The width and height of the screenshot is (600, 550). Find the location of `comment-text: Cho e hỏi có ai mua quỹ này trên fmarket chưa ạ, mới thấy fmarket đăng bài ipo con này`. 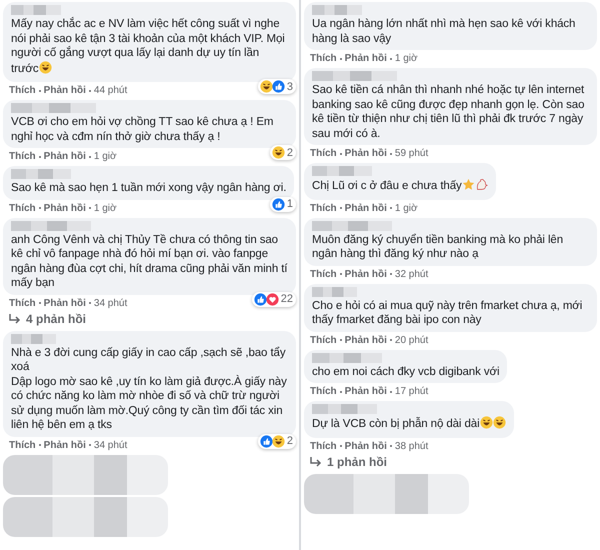

comment-text: Cho e hỏi có ai mua quỹ này trên fmarket chưa ạ, mới thấy fmarket đăng bài ipo con này is located at coordinates (448, 313).